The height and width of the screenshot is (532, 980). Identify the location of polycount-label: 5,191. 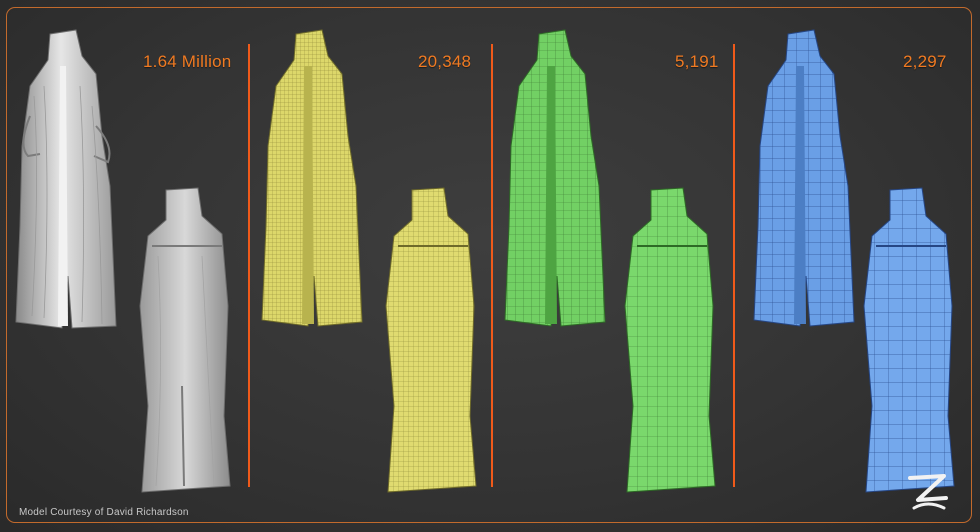
(697, 61).